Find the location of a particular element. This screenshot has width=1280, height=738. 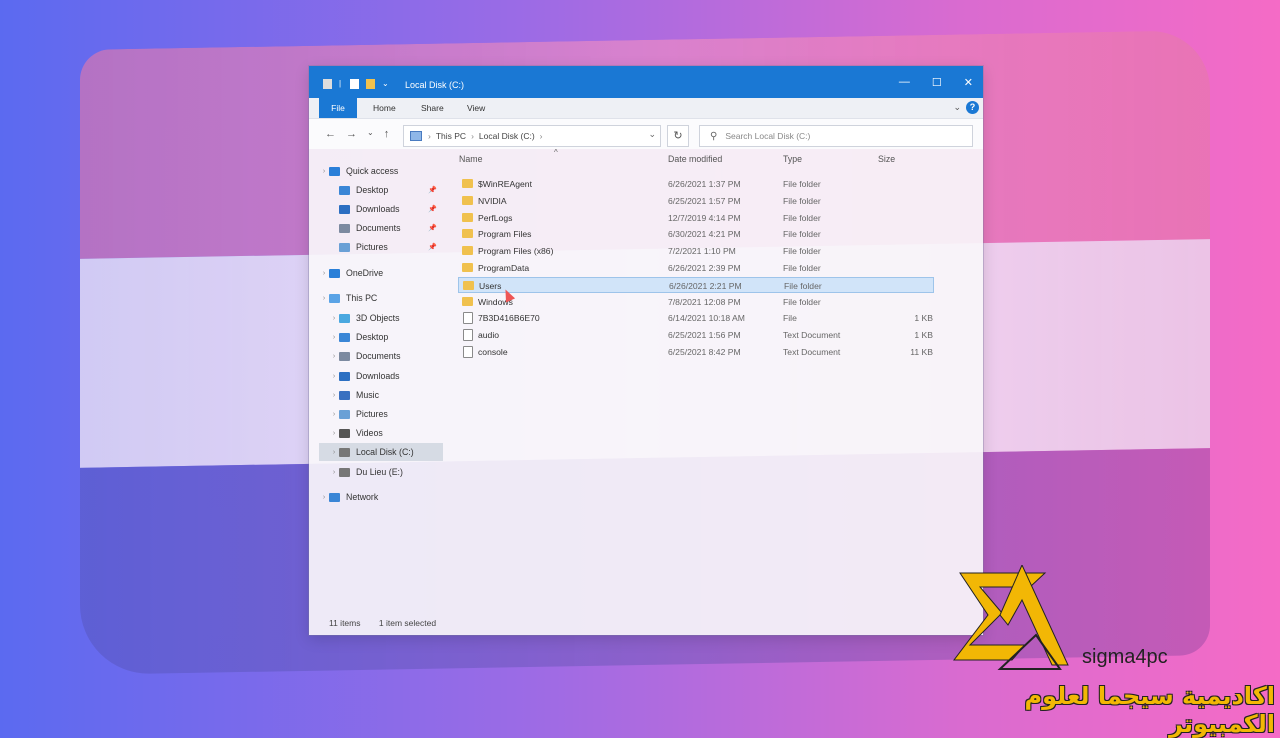

sidebar-item-label: This PC is located at coordinates (362, 298).